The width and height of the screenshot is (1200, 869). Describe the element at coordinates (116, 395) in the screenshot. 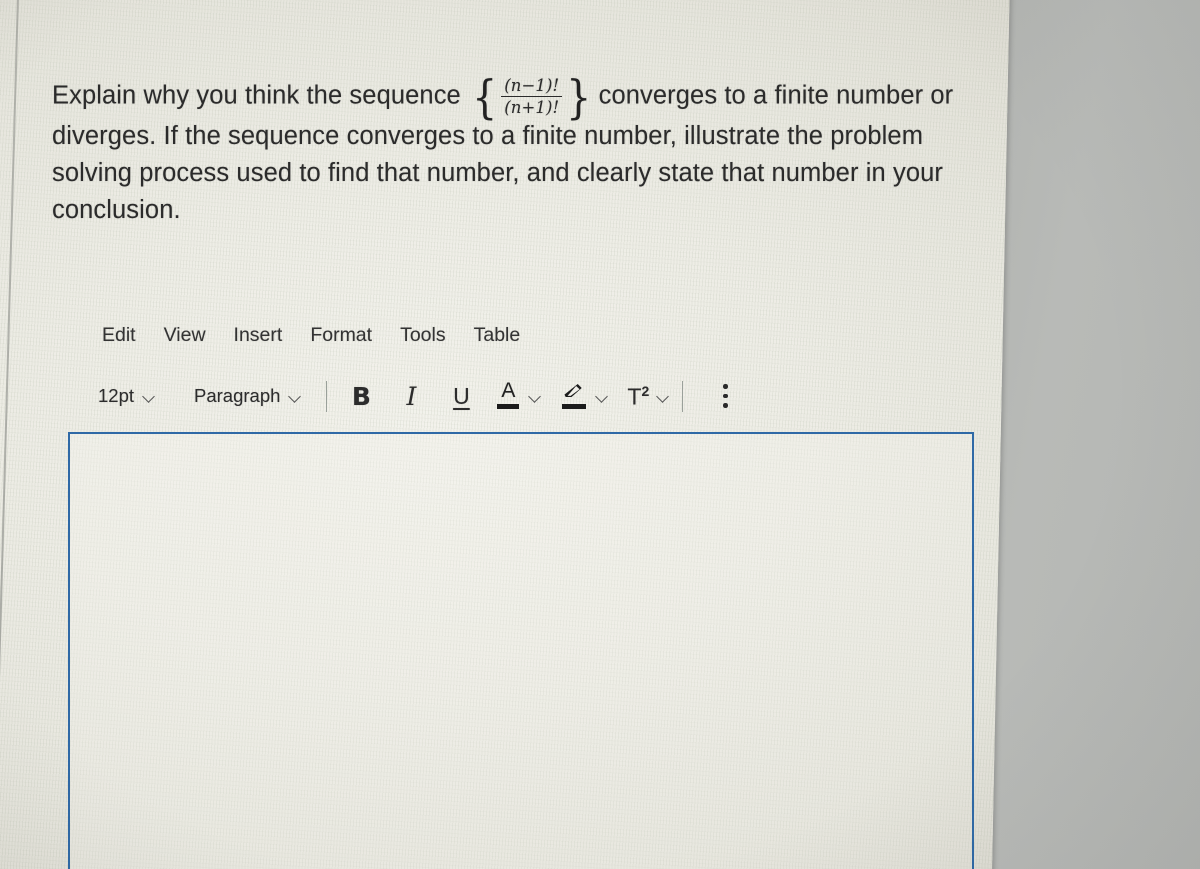

I see `font-size-value: 12pt` at that location.